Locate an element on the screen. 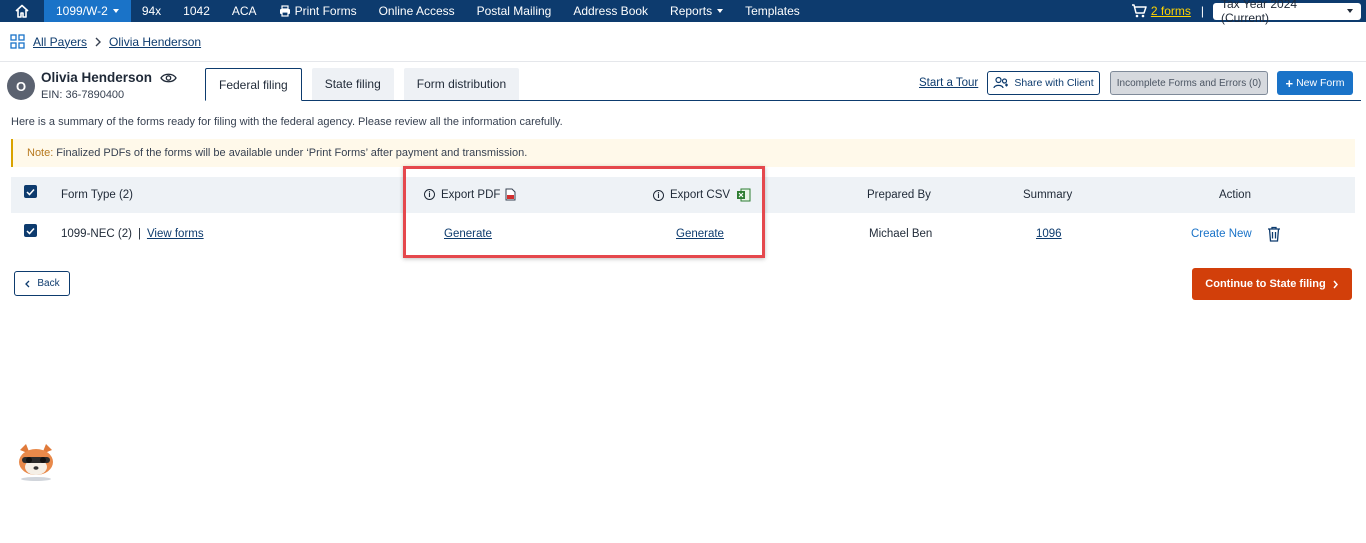 This screenshot has height=543, width=1366. cart-count-link: 2 forms is located at coordinates (1171, 11).